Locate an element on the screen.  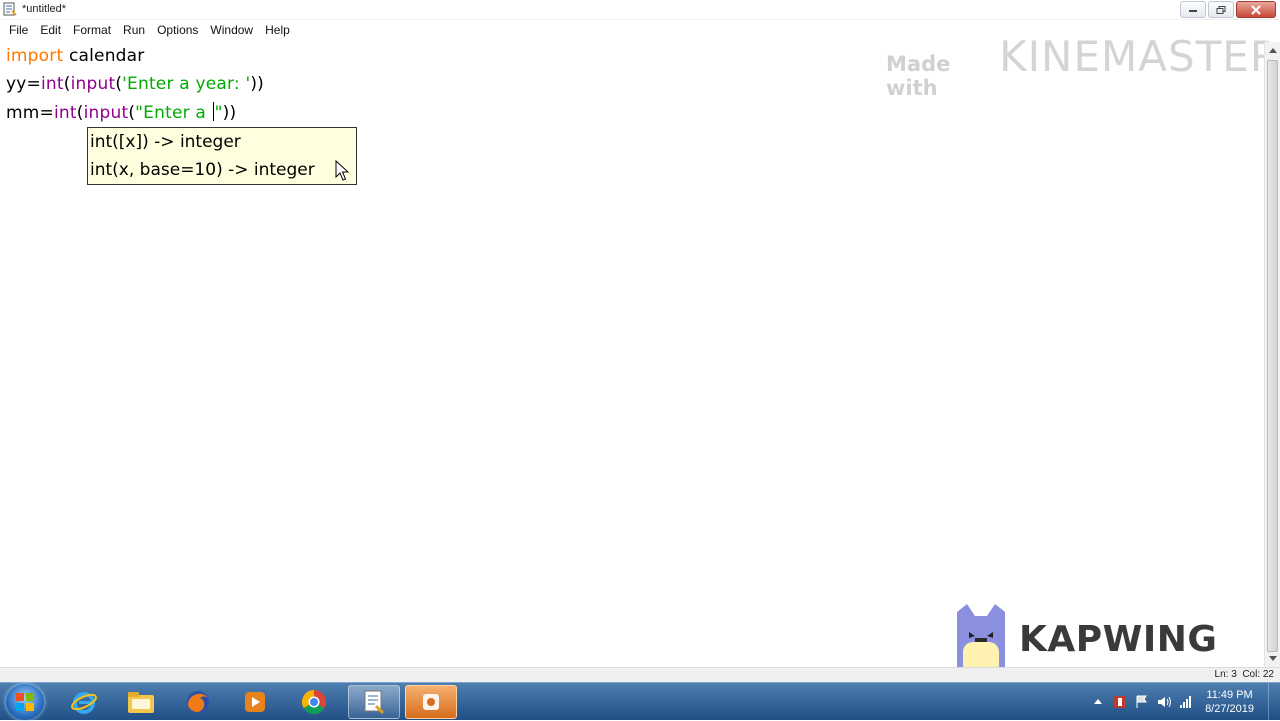
menu-edit: Edit is located at coordinates (50, 30).